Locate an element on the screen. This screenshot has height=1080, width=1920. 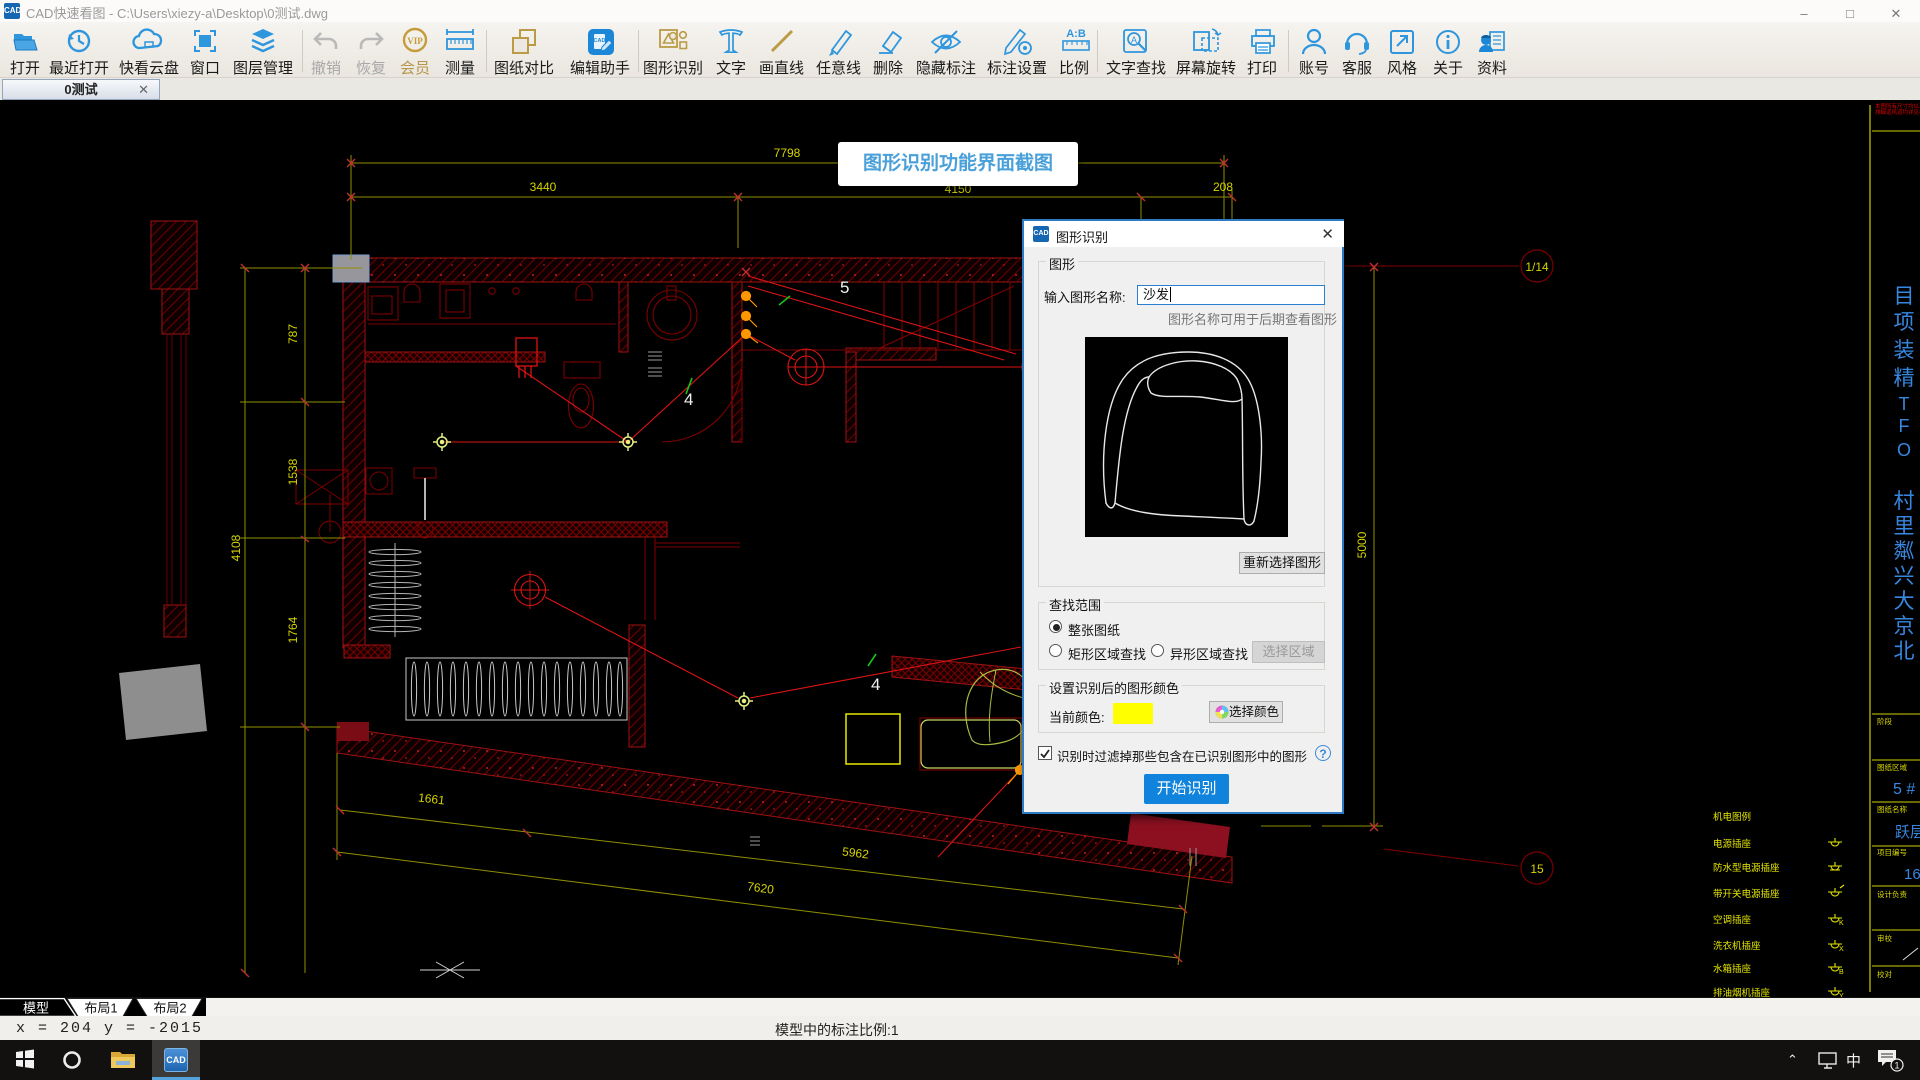
svg-text: B is located at coordinates (1841, 972).